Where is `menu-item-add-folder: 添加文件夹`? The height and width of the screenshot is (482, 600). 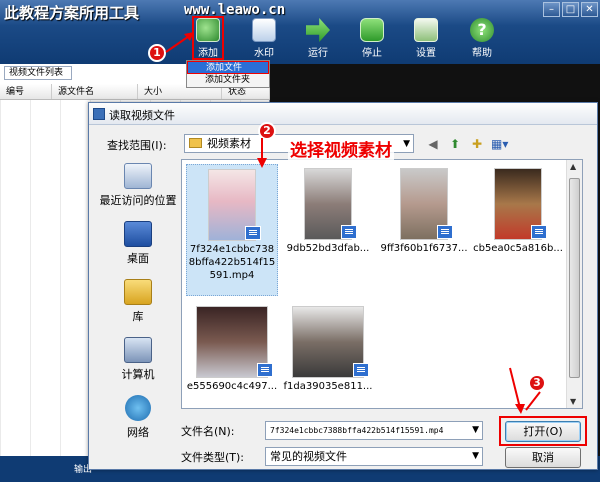
menu-item-add-folder: 添加文件夹 is located at coordinates (228, 80).